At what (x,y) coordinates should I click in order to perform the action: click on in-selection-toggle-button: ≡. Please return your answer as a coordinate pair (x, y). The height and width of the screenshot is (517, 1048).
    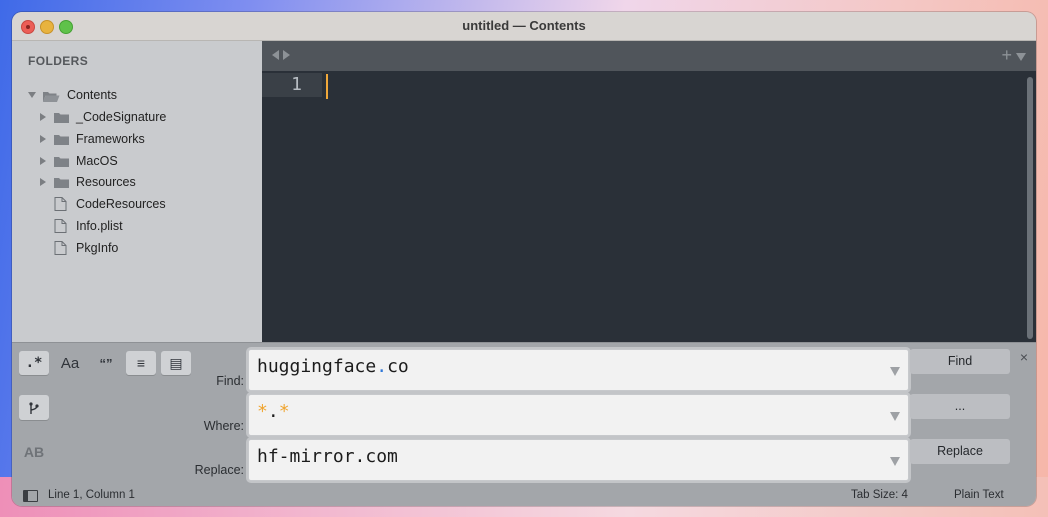
    Looking at the image, I should click on (141, 363).